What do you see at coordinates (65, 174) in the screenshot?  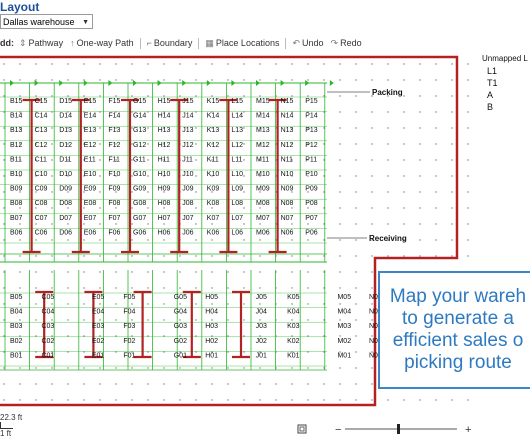 I see `location-label: D10` at bounding box center [65, 174].